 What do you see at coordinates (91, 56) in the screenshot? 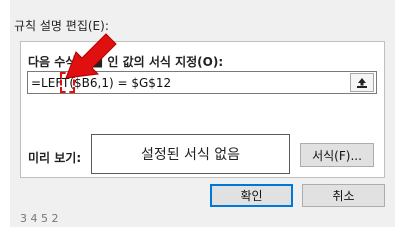
I see `red-arrow-icon` at bounding box center [91, 56].